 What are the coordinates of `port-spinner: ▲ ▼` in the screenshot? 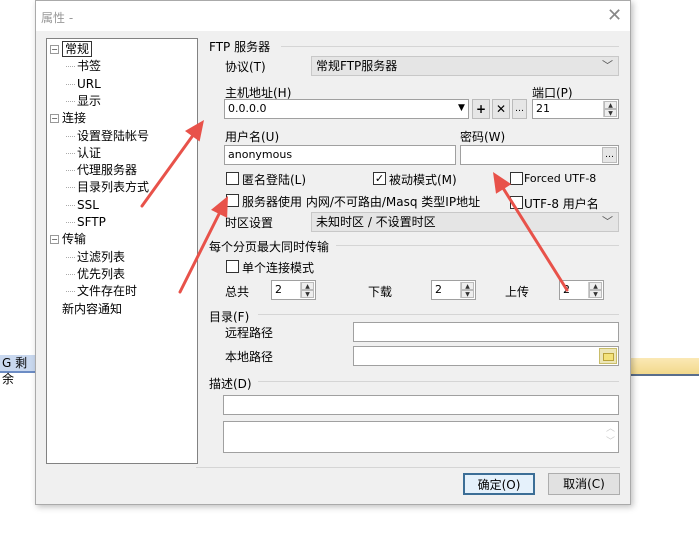 It's located at (610, 109).